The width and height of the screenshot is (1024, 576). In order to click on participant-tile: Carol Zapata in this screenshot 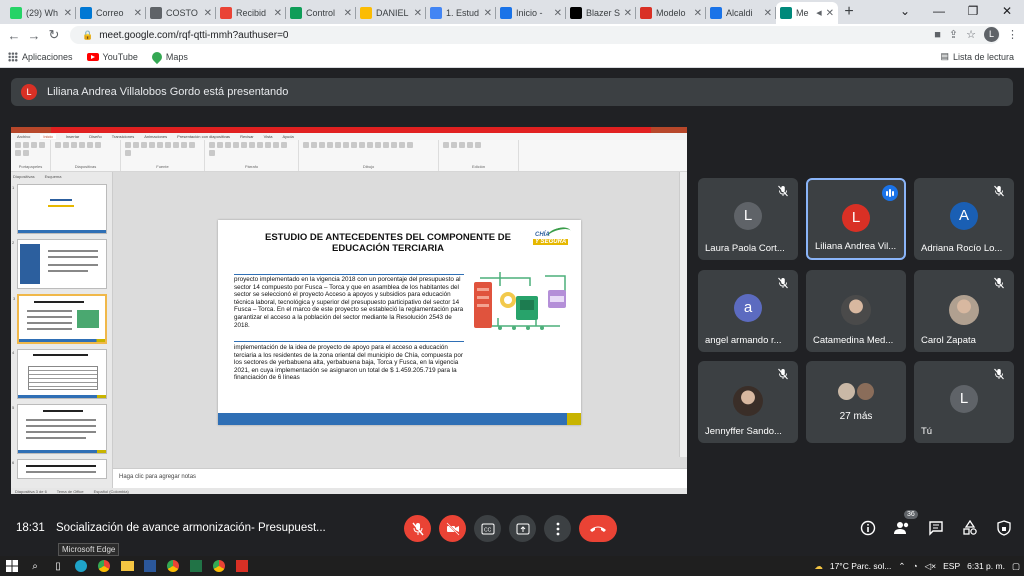, I will do `click(964, 311)`.